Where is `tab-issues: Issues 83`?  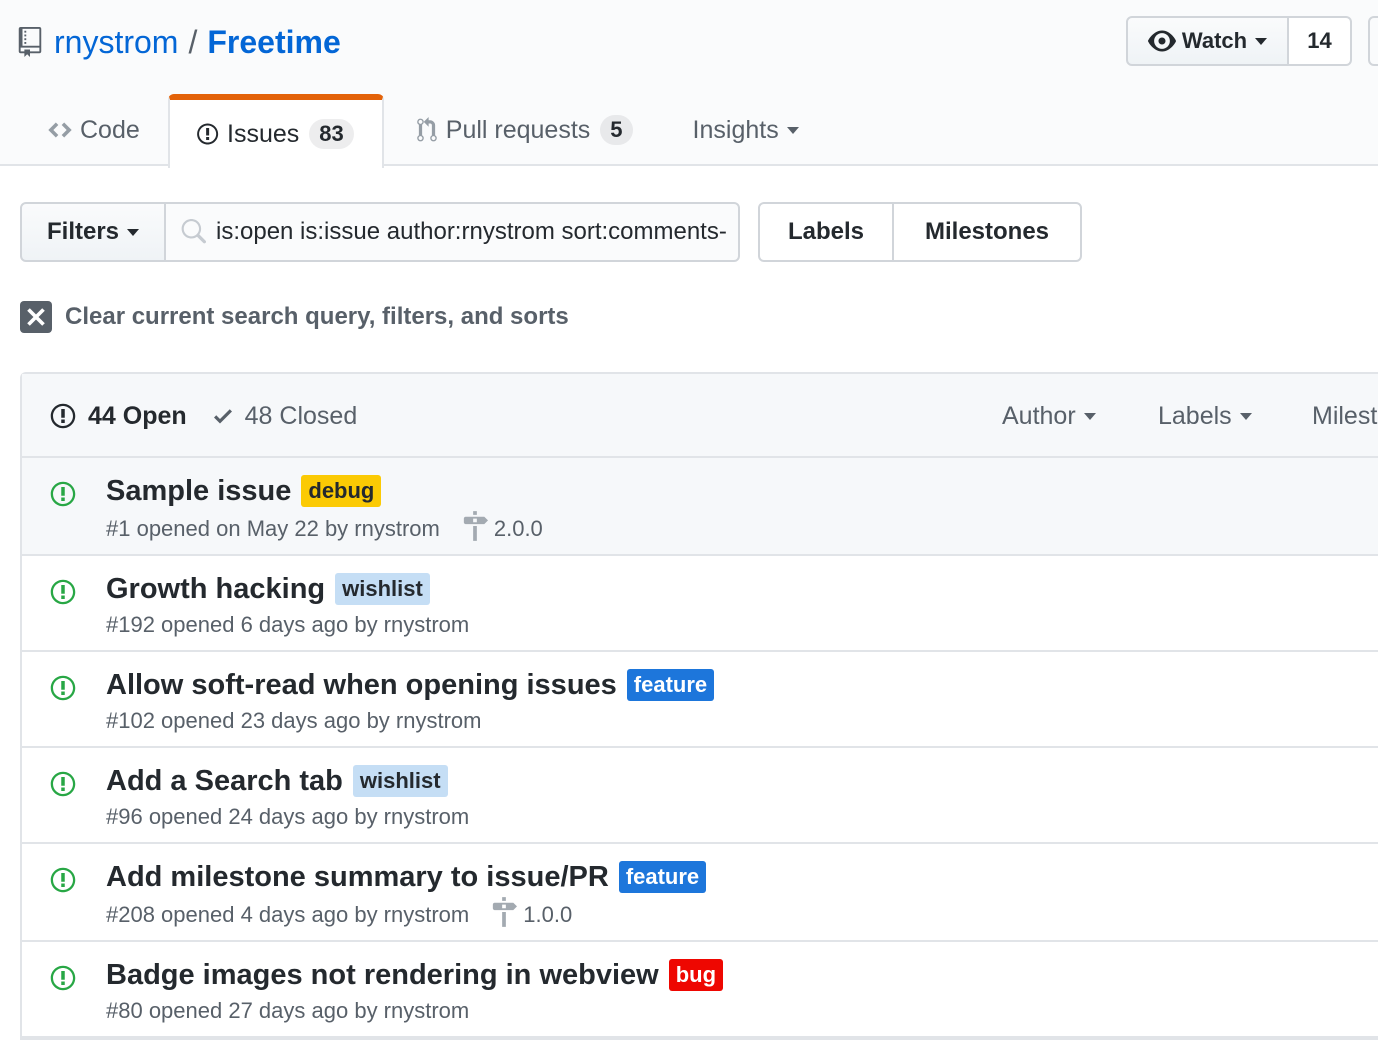
tab-issues: Issues 83 is located at coordinates (275, 131).